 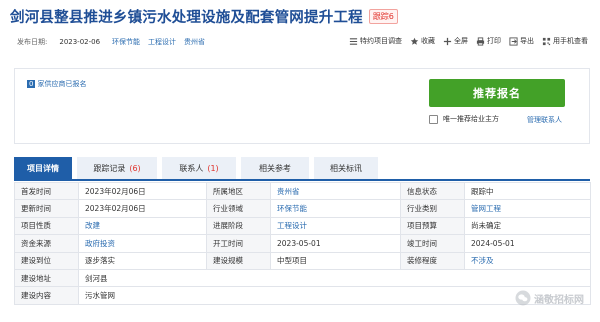 I want to click on field-value-link: 政府投资, so click(x=142, y=243).